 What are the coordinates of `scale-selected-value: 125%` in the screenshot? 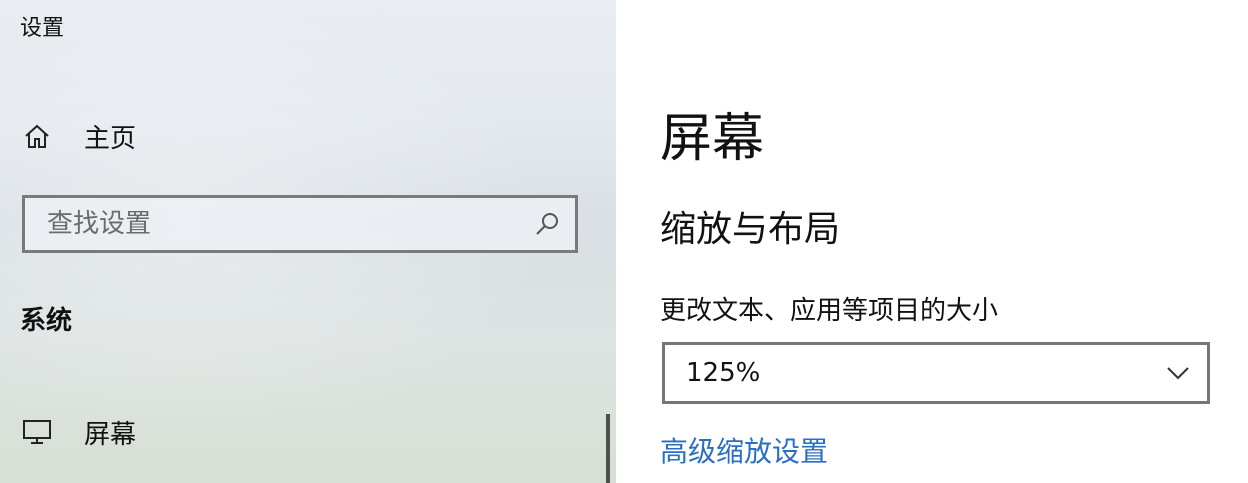 It's located at (723, 373).